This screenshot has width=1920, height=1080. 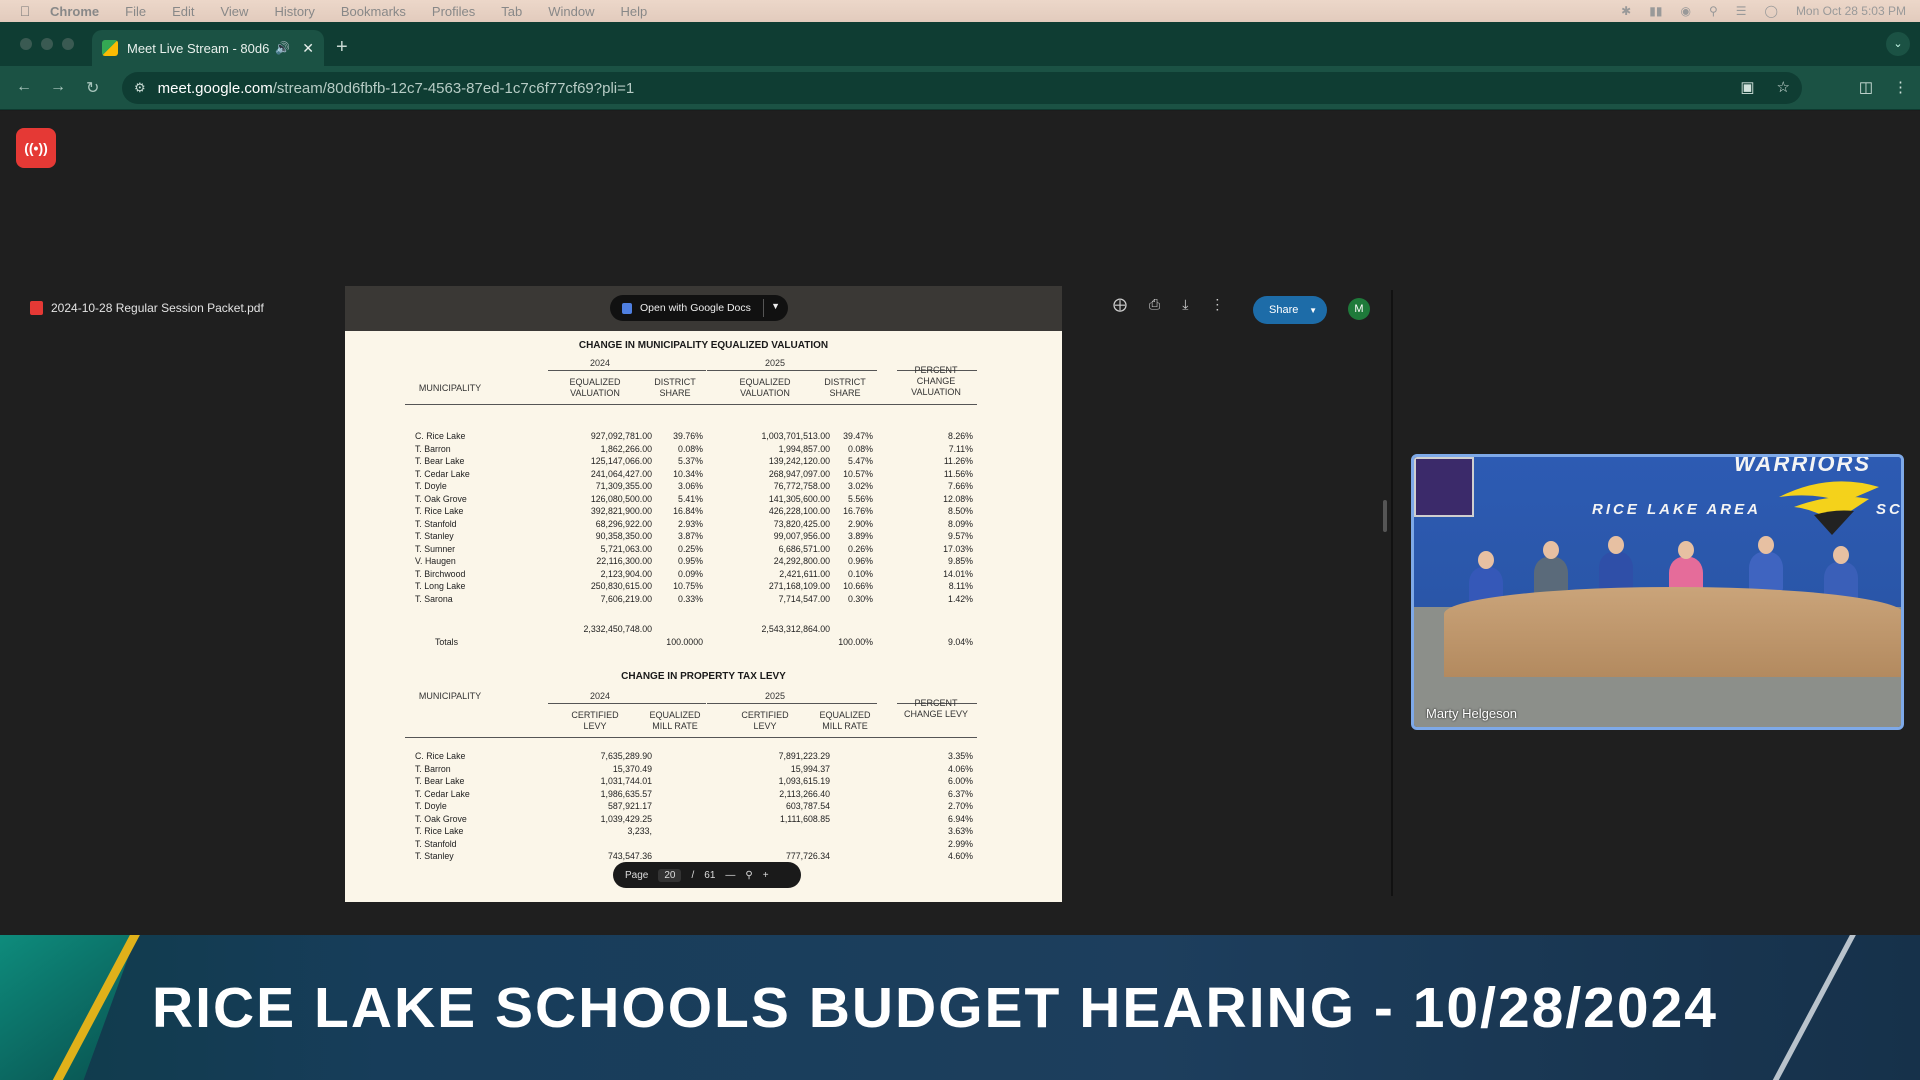 What do you see at coordinates (860, 498) in the screenshot?
I see `table-cell: 5.56%` at bounding box center [860, 498].